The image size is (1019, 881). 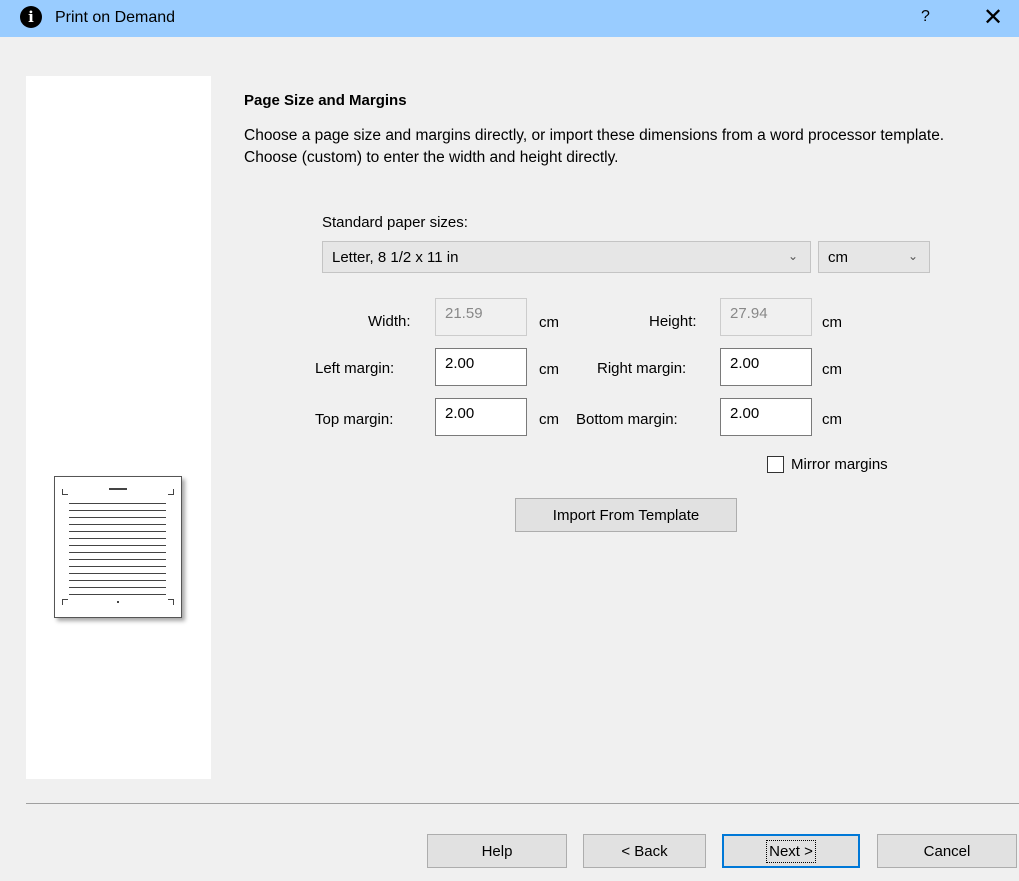 I want to click on page-preview-thumbnail, so click(x=118, y=547).